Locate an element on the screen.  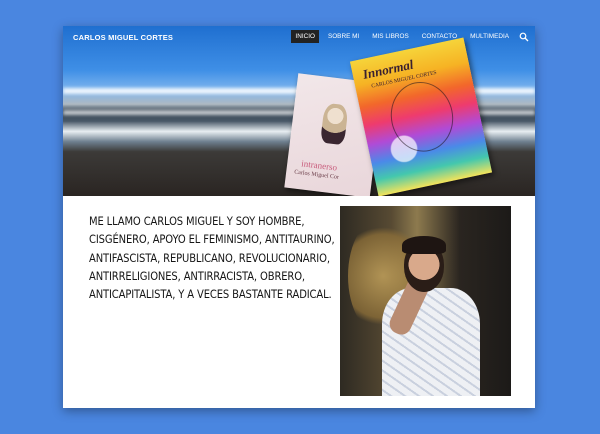
nav-item-mis-libros: MIS LIBROS is located at coordinates (390, 36).